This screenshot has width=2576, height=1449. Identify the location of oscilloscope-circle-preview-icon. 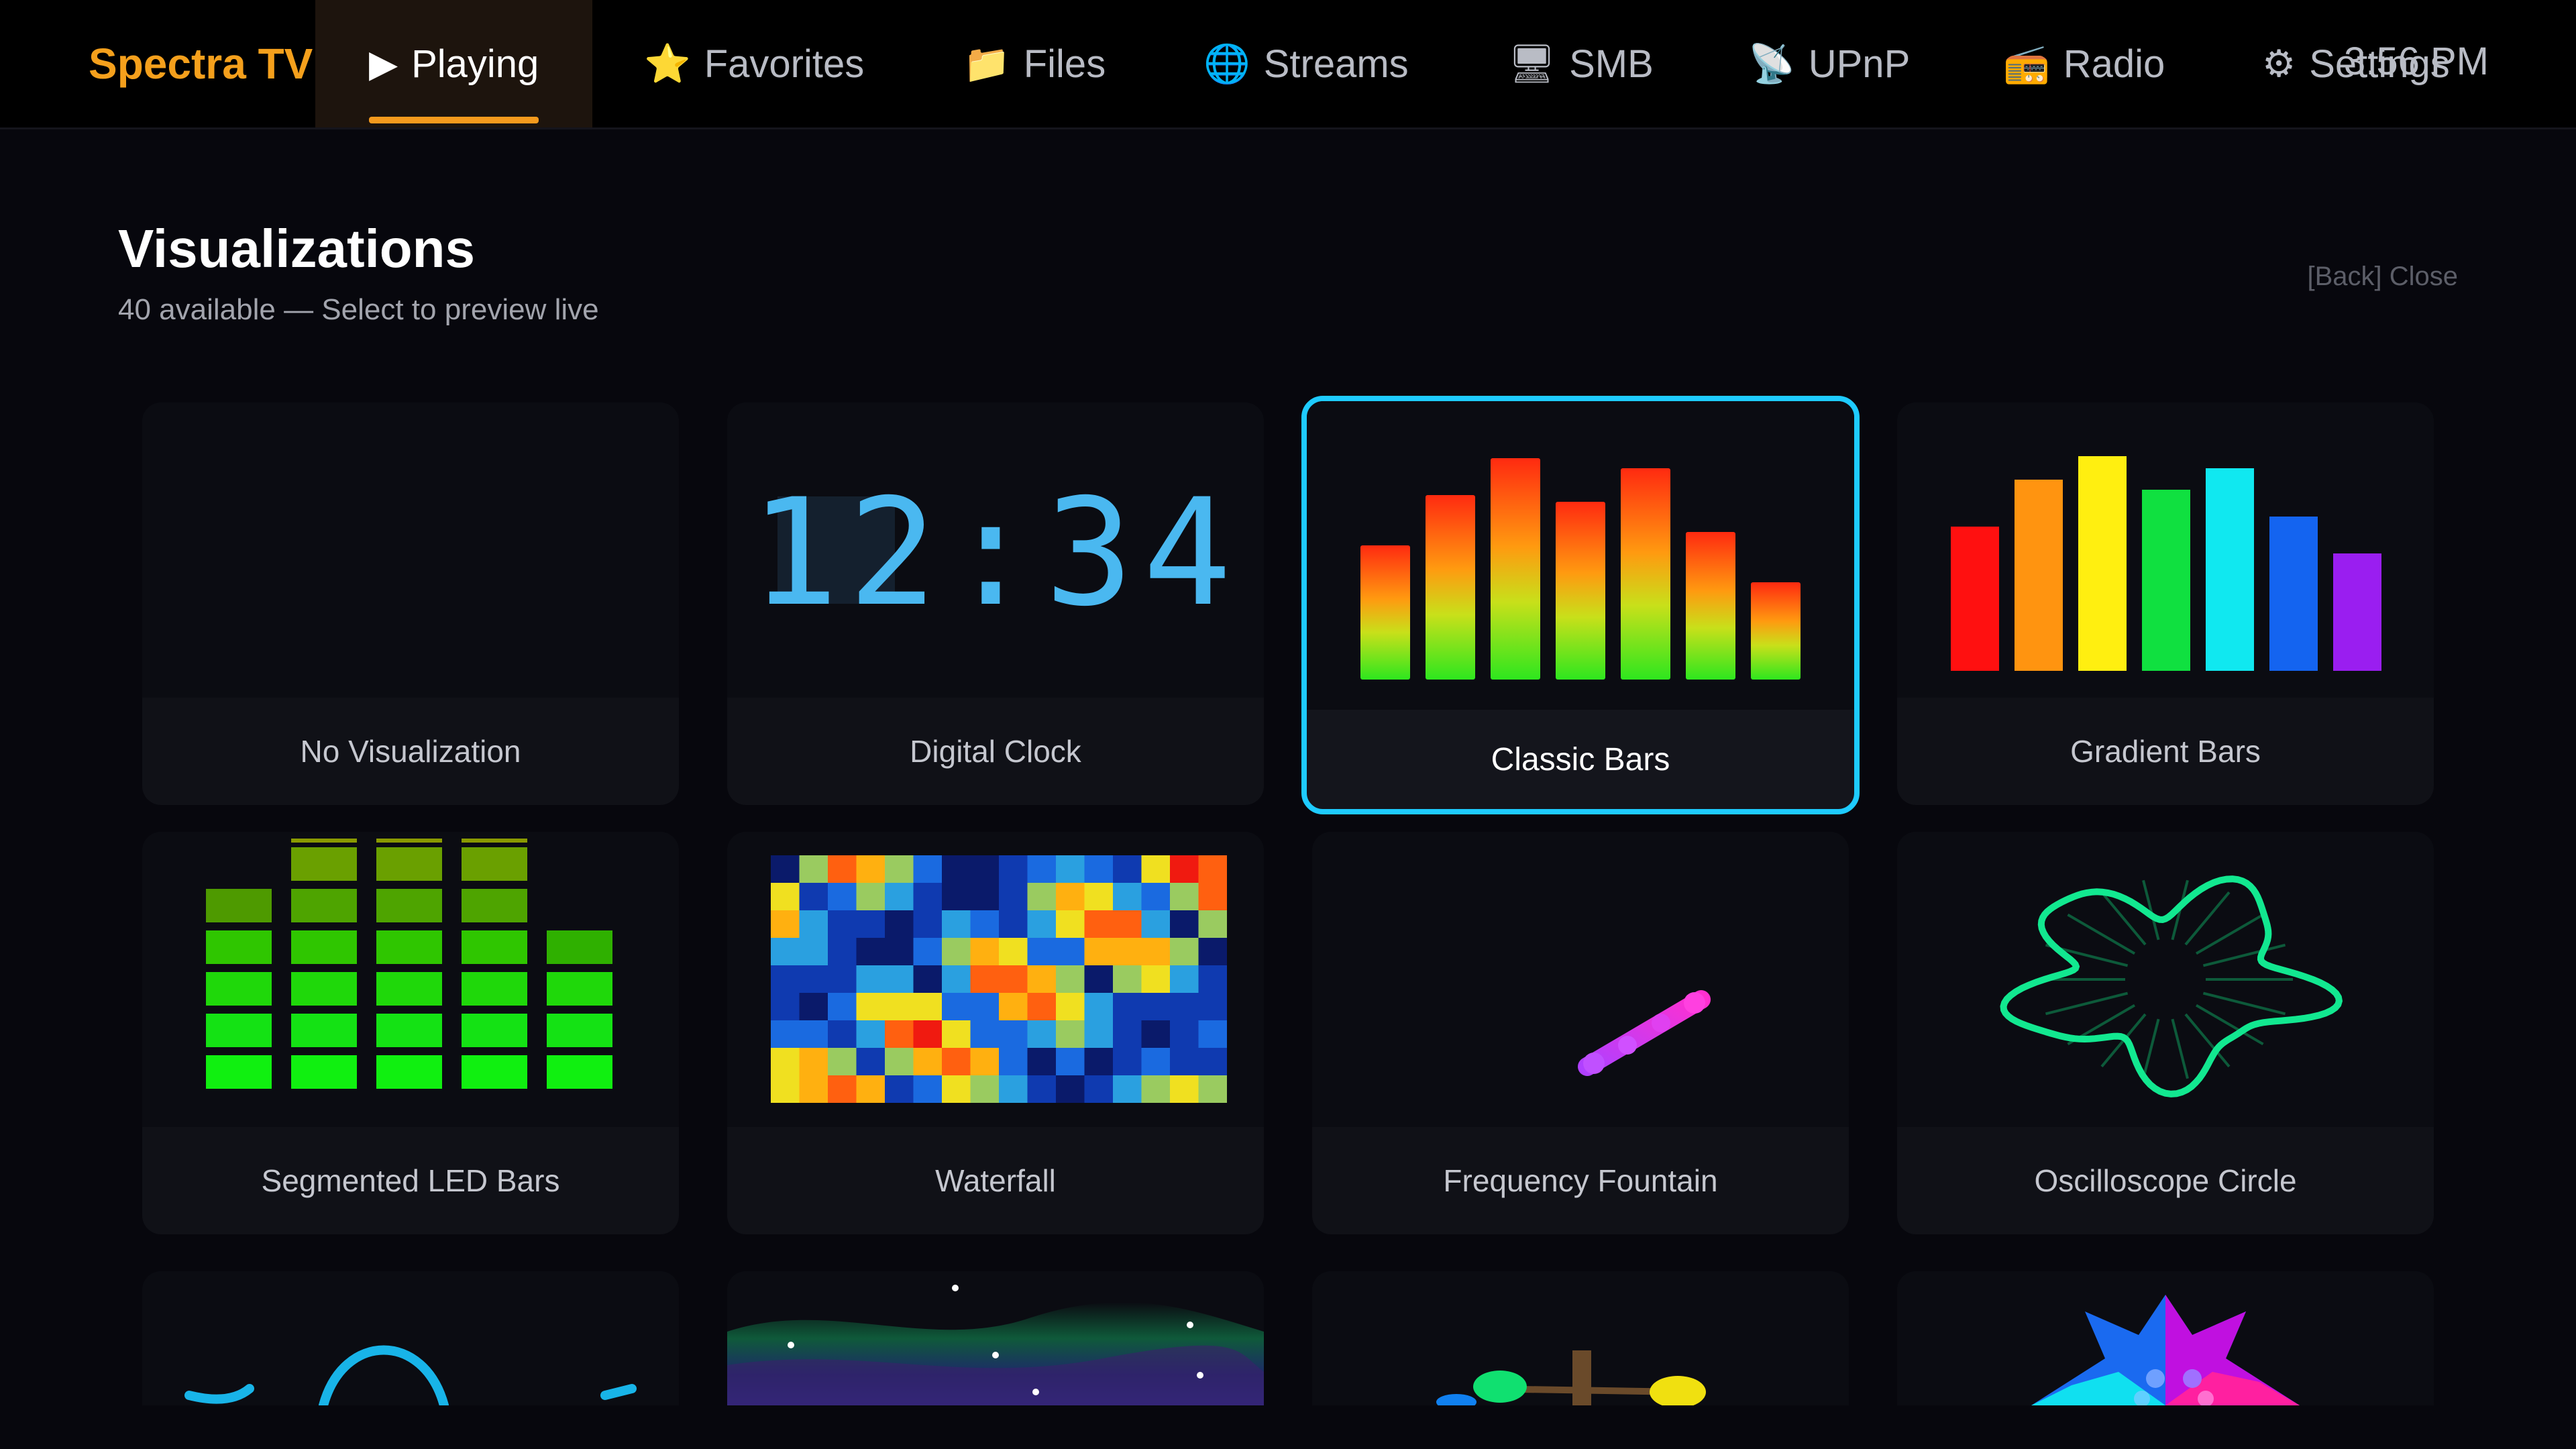
(2165, 979).